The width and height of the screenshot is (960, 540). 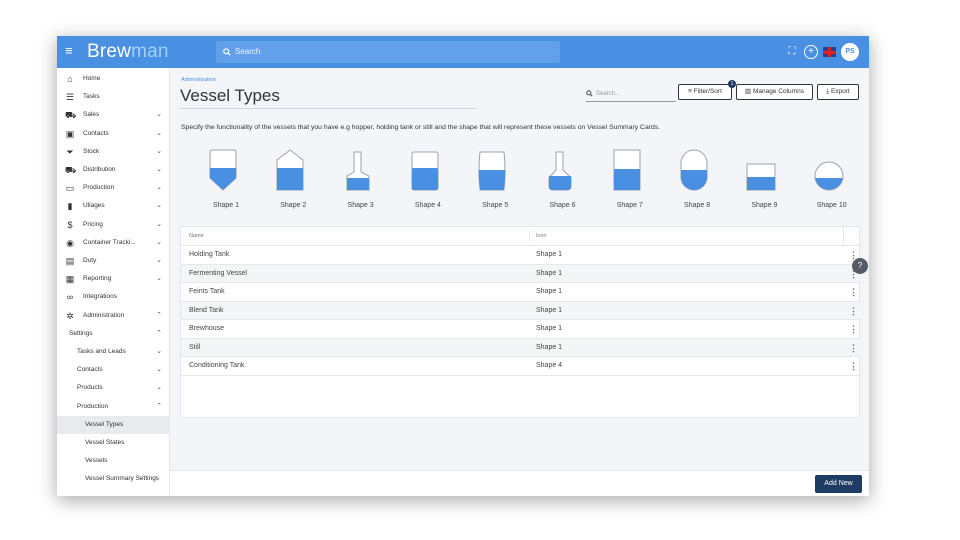 What do you see at coordinates (630, 181) in the screenshot?
I see `shape-card: Shape 7` at bounding box center [630, 181].